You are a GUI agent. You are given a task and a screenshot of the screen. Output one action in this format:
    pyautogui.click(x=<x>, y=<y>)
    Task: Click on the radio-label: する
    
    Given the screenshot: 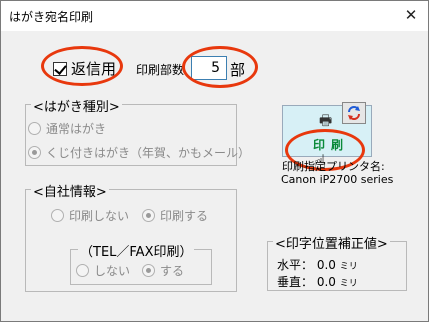 What is the action you would take?
    pyautogui.click(x=172, y=271)
    